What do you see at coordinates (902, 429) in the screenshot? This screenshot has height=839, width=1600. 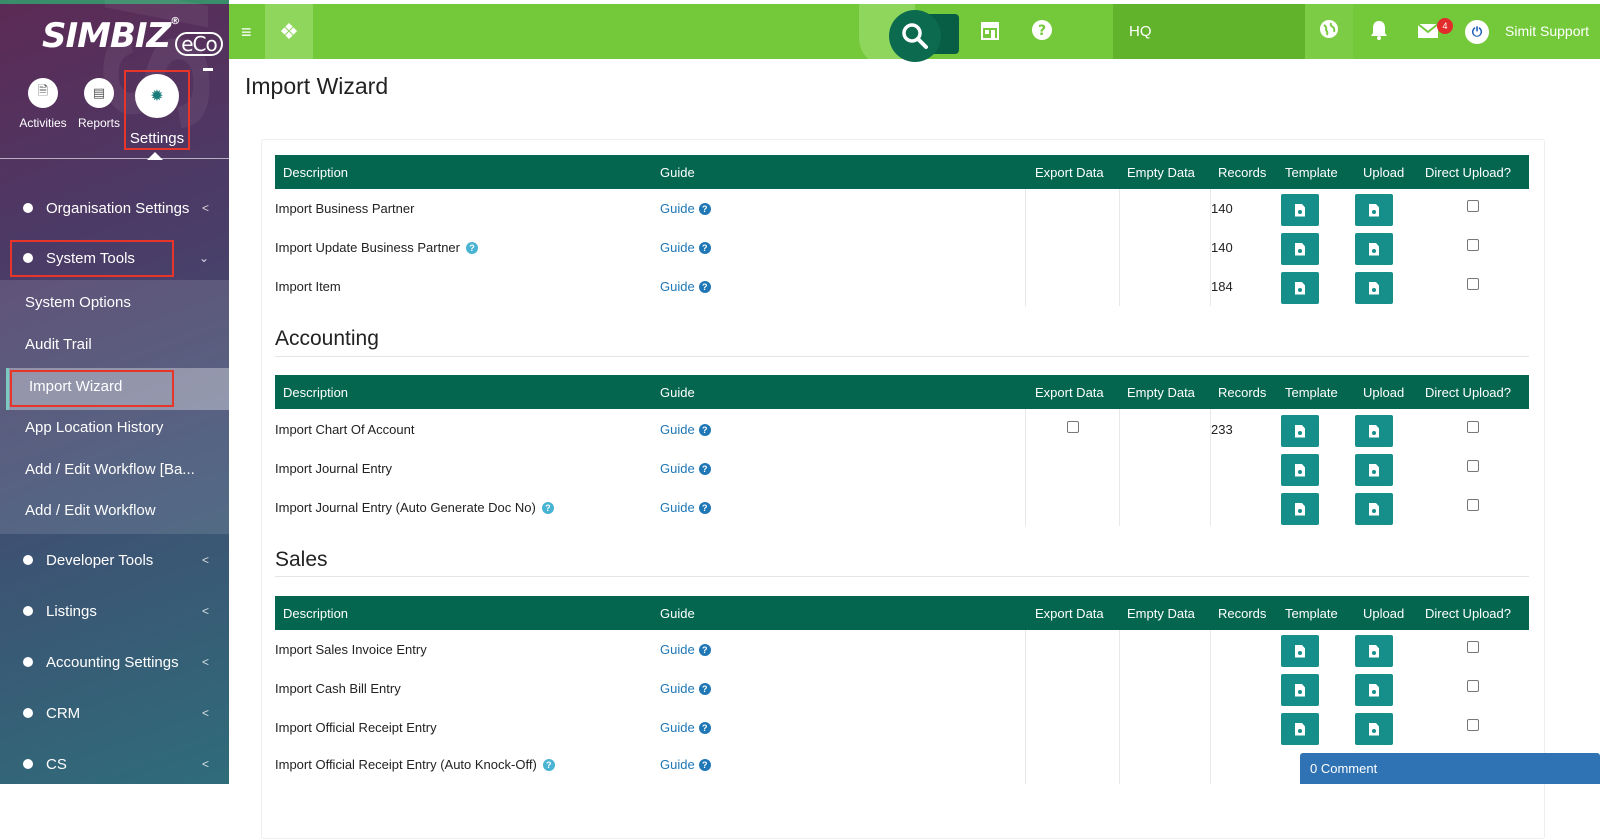 I see `table-row: Import Chart Of Account Guide? 233` at bounding box center [902, 429].